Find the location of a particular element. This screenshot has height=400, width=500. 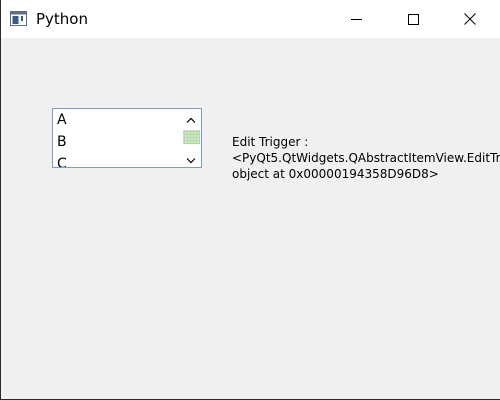

chevron-up-icon is located at coordinates (191, 118).